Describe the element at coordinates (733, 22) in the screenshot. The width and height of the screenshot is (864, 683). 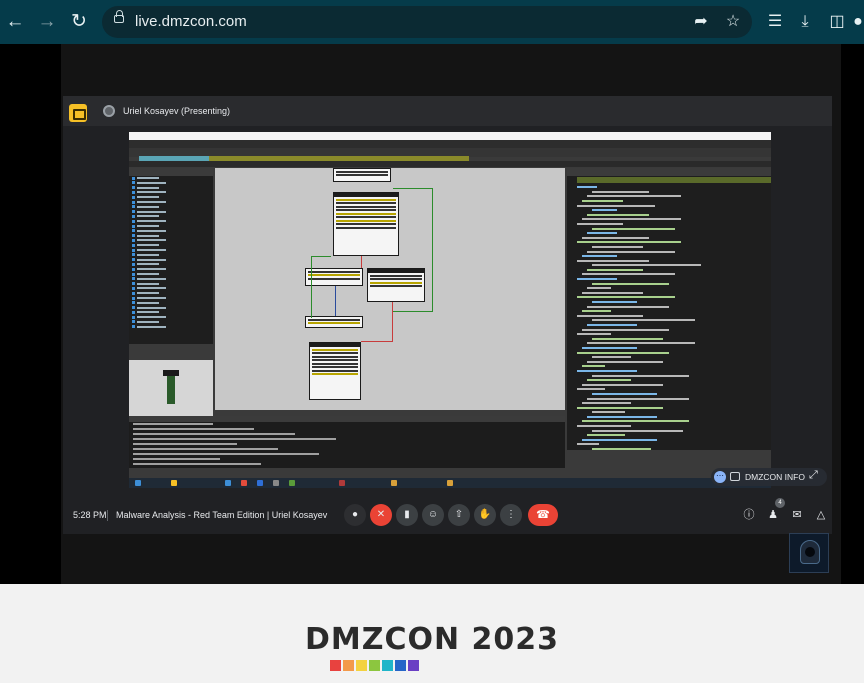
I see `bookmark-star-icon: ☆` at that location.